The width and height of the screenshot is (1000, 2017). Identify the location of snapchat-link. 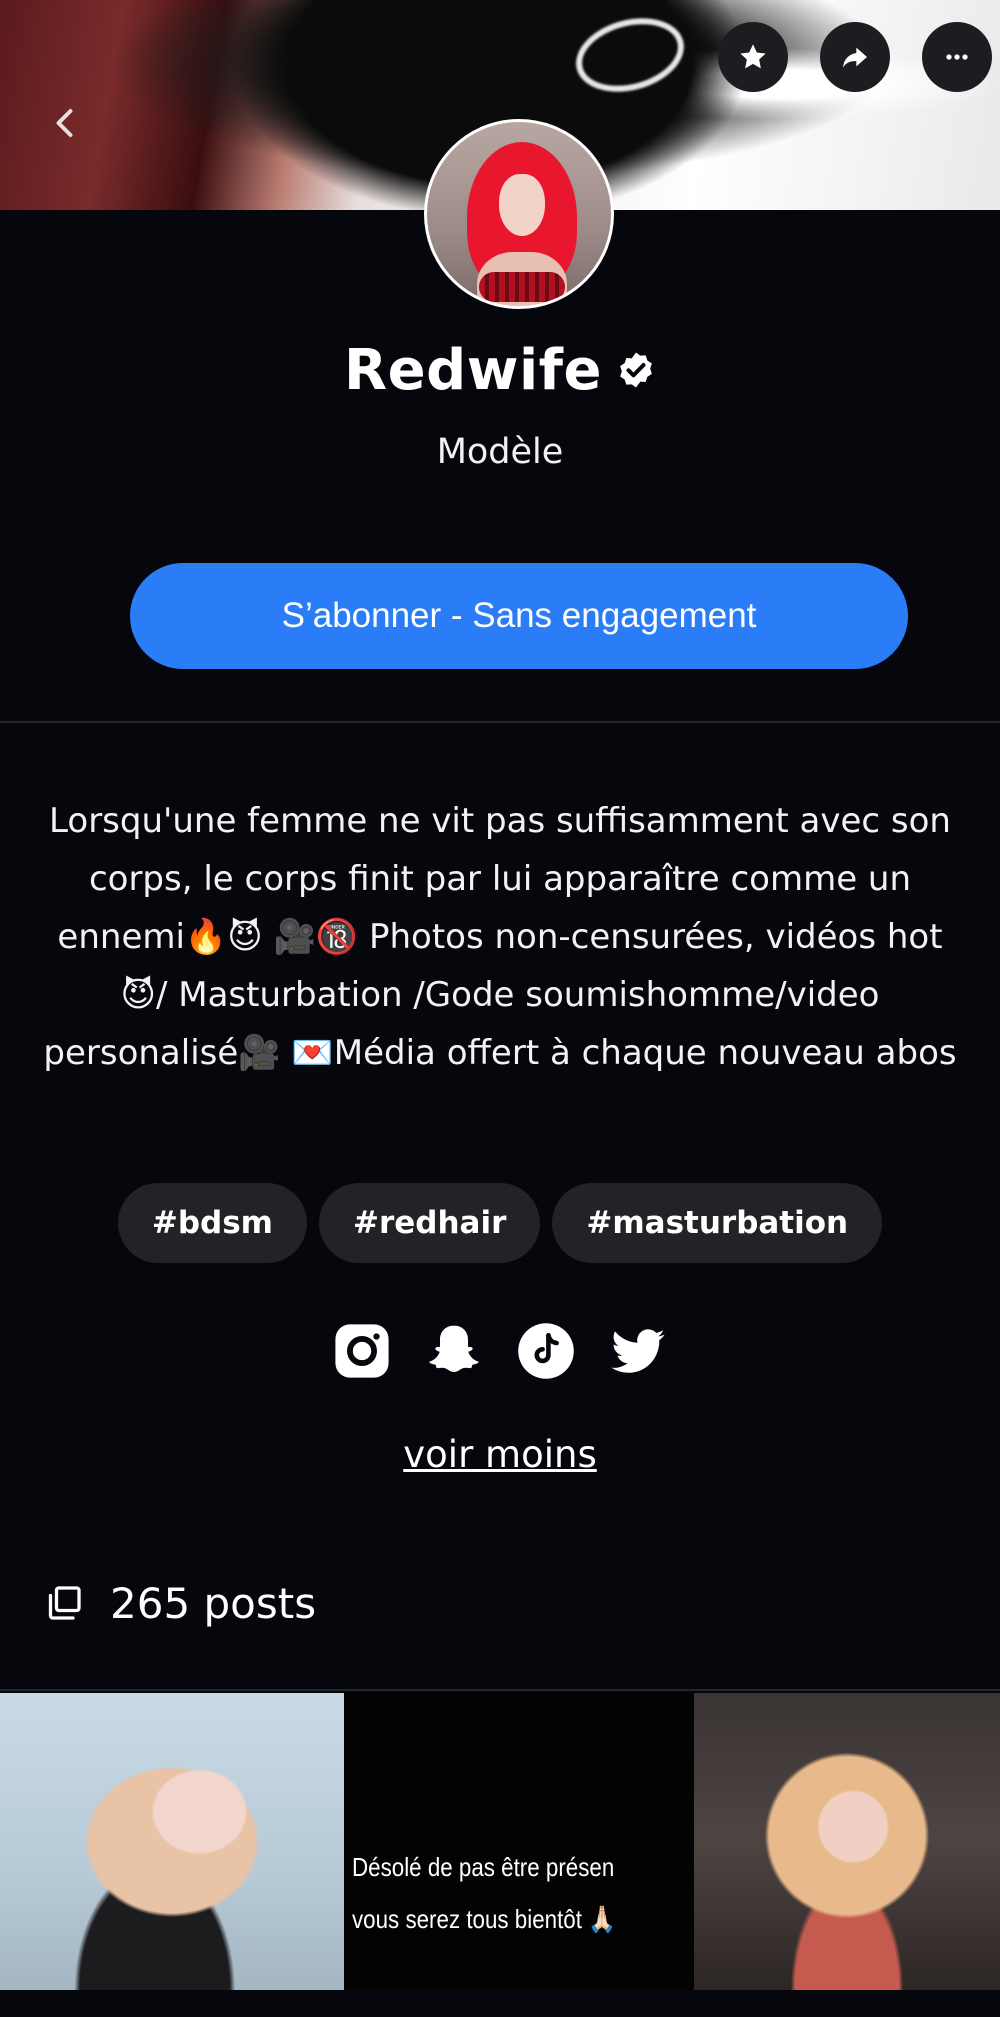
(454, 1351).